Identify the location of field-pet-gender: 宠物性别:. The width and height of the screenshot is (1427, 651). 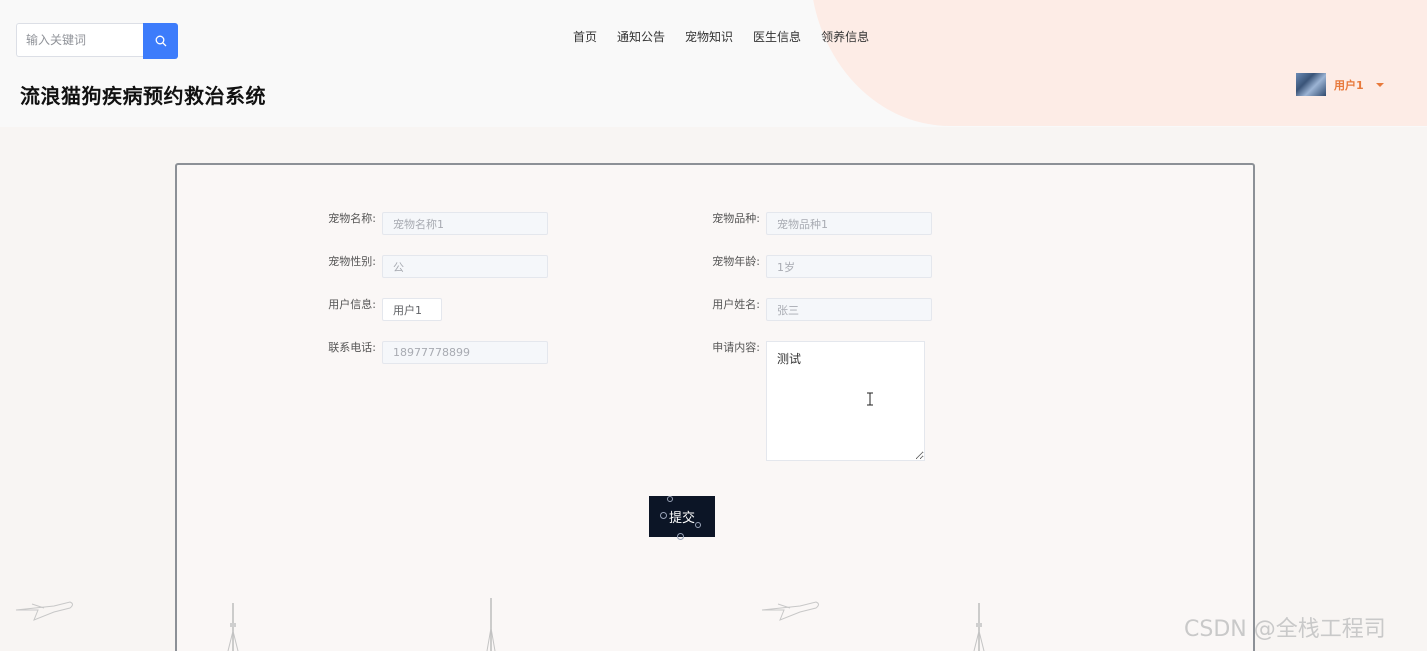
(434, 266).